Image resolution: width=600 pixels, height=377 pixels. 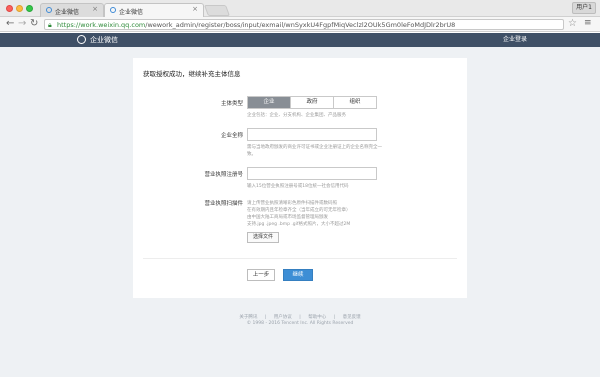 What do you see at coordinates (154, 10) in the screenshot?
I see `browser-tab-active: 企业微信 ×` at bounding box center [154, 10].